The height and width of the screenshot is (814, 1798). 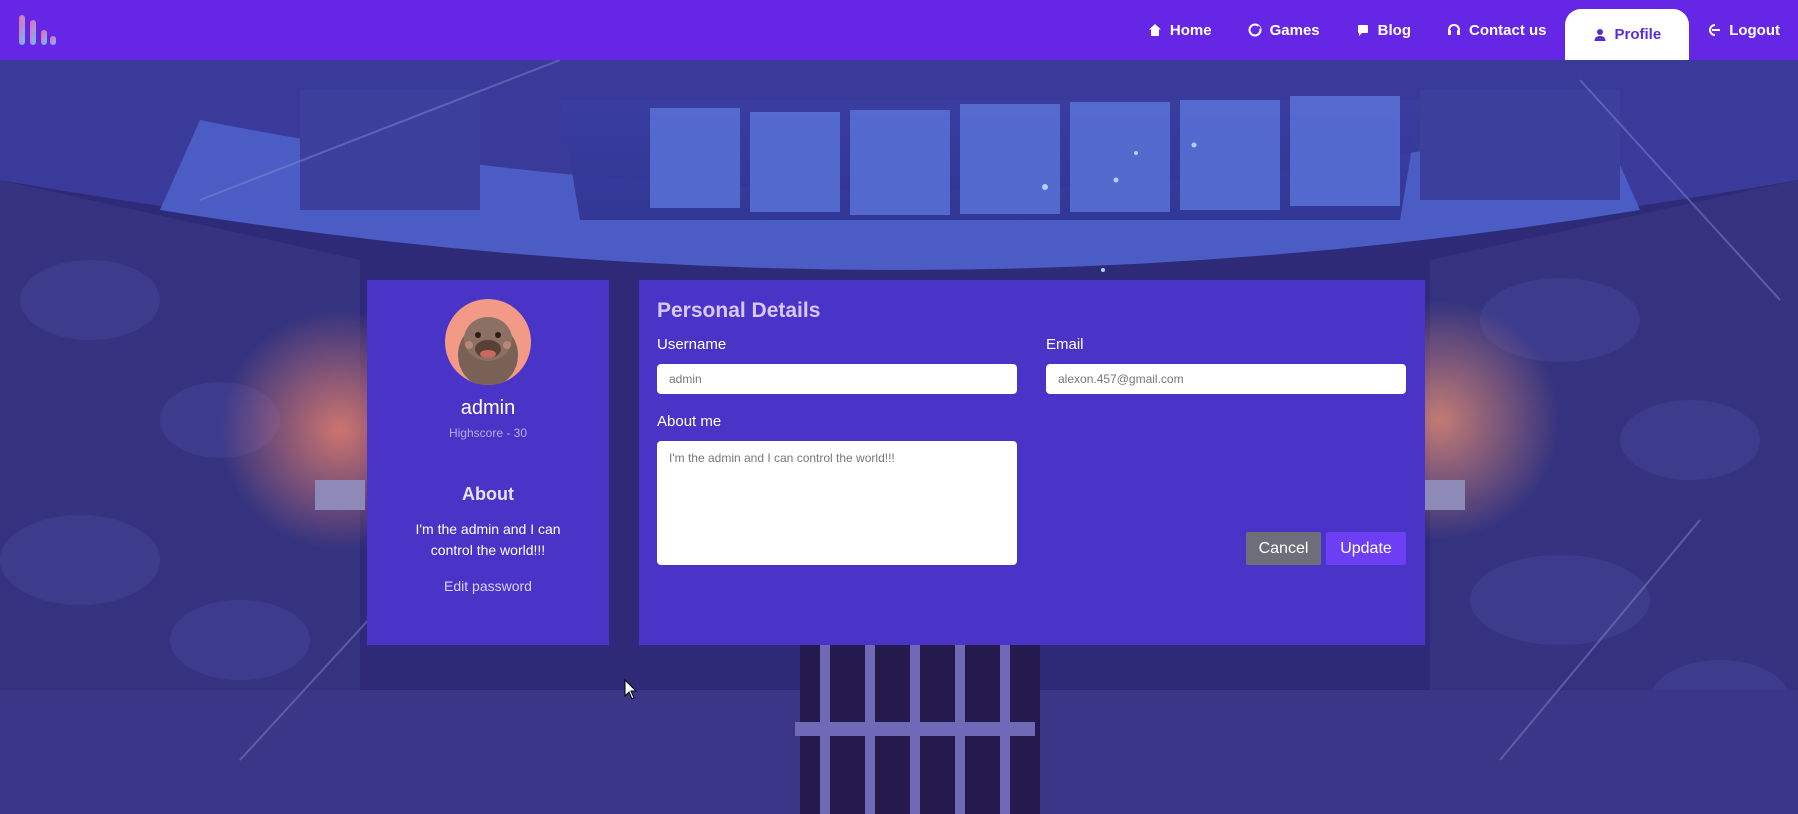 I want to click on about-heading: About, so click(x=488, y=494).